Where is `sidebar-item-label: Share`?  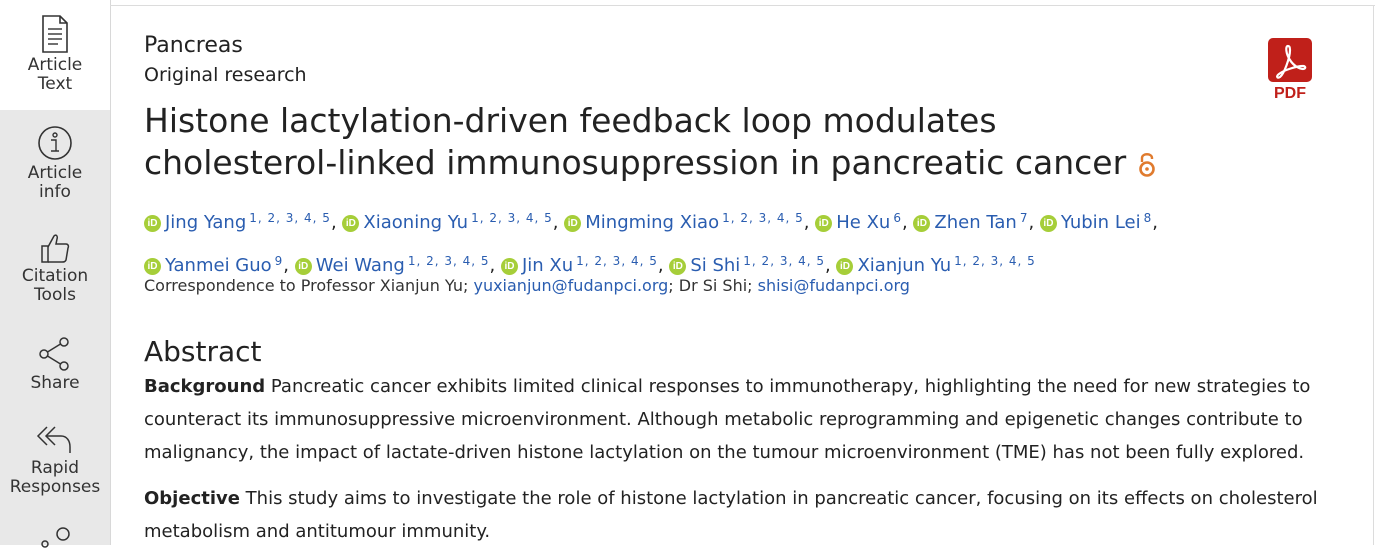
sidebar-item-label: Share is located at coordinates (55, 383).